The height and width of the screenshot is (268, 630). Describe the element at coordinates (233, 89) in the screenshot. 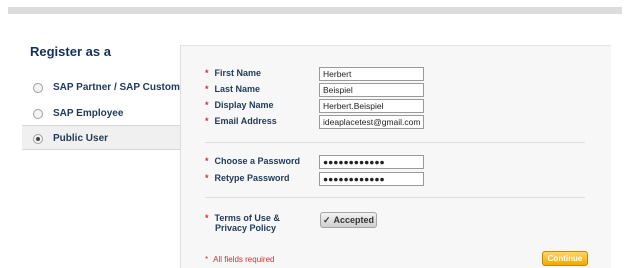

I see `last-name-label: * Last Name` at that location.